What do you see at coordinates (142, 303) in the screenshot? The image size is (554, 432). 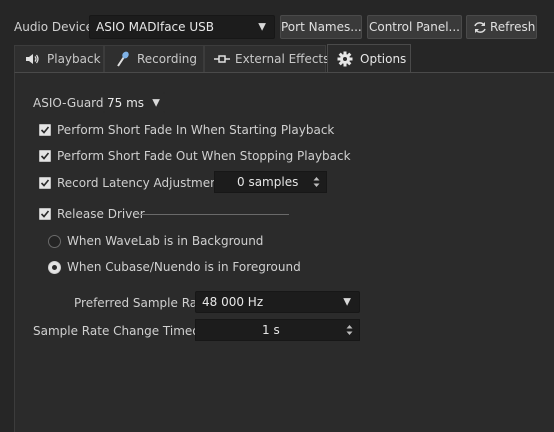 I see `preferred-rate-label: Preferred Sample Rate` at bounding box center [142, 303].